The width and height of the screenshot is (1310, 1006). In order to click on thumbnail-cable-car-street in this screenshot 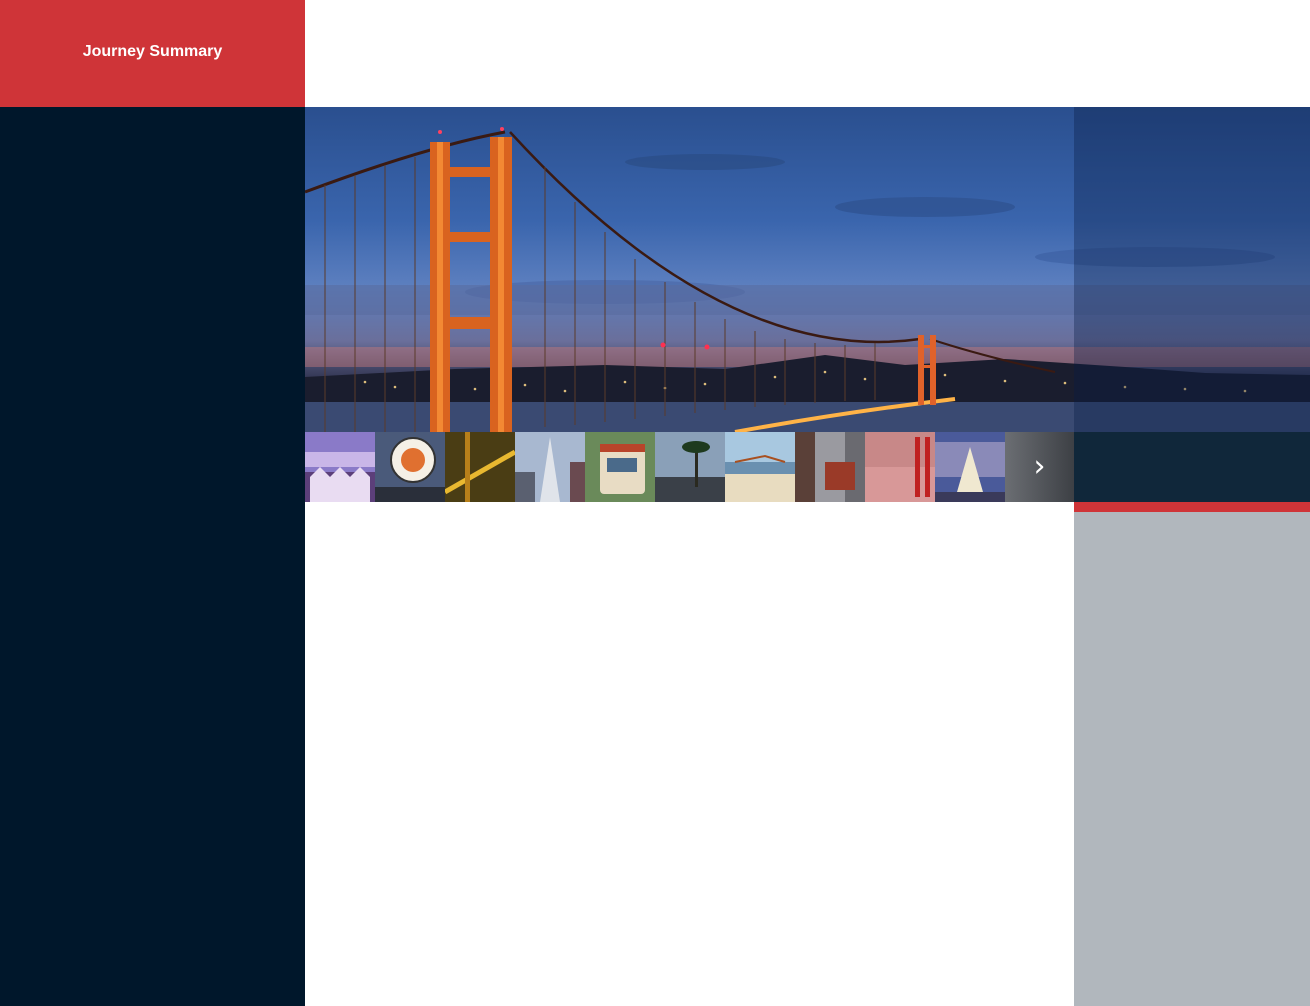, I will do `click(830, 467)`.